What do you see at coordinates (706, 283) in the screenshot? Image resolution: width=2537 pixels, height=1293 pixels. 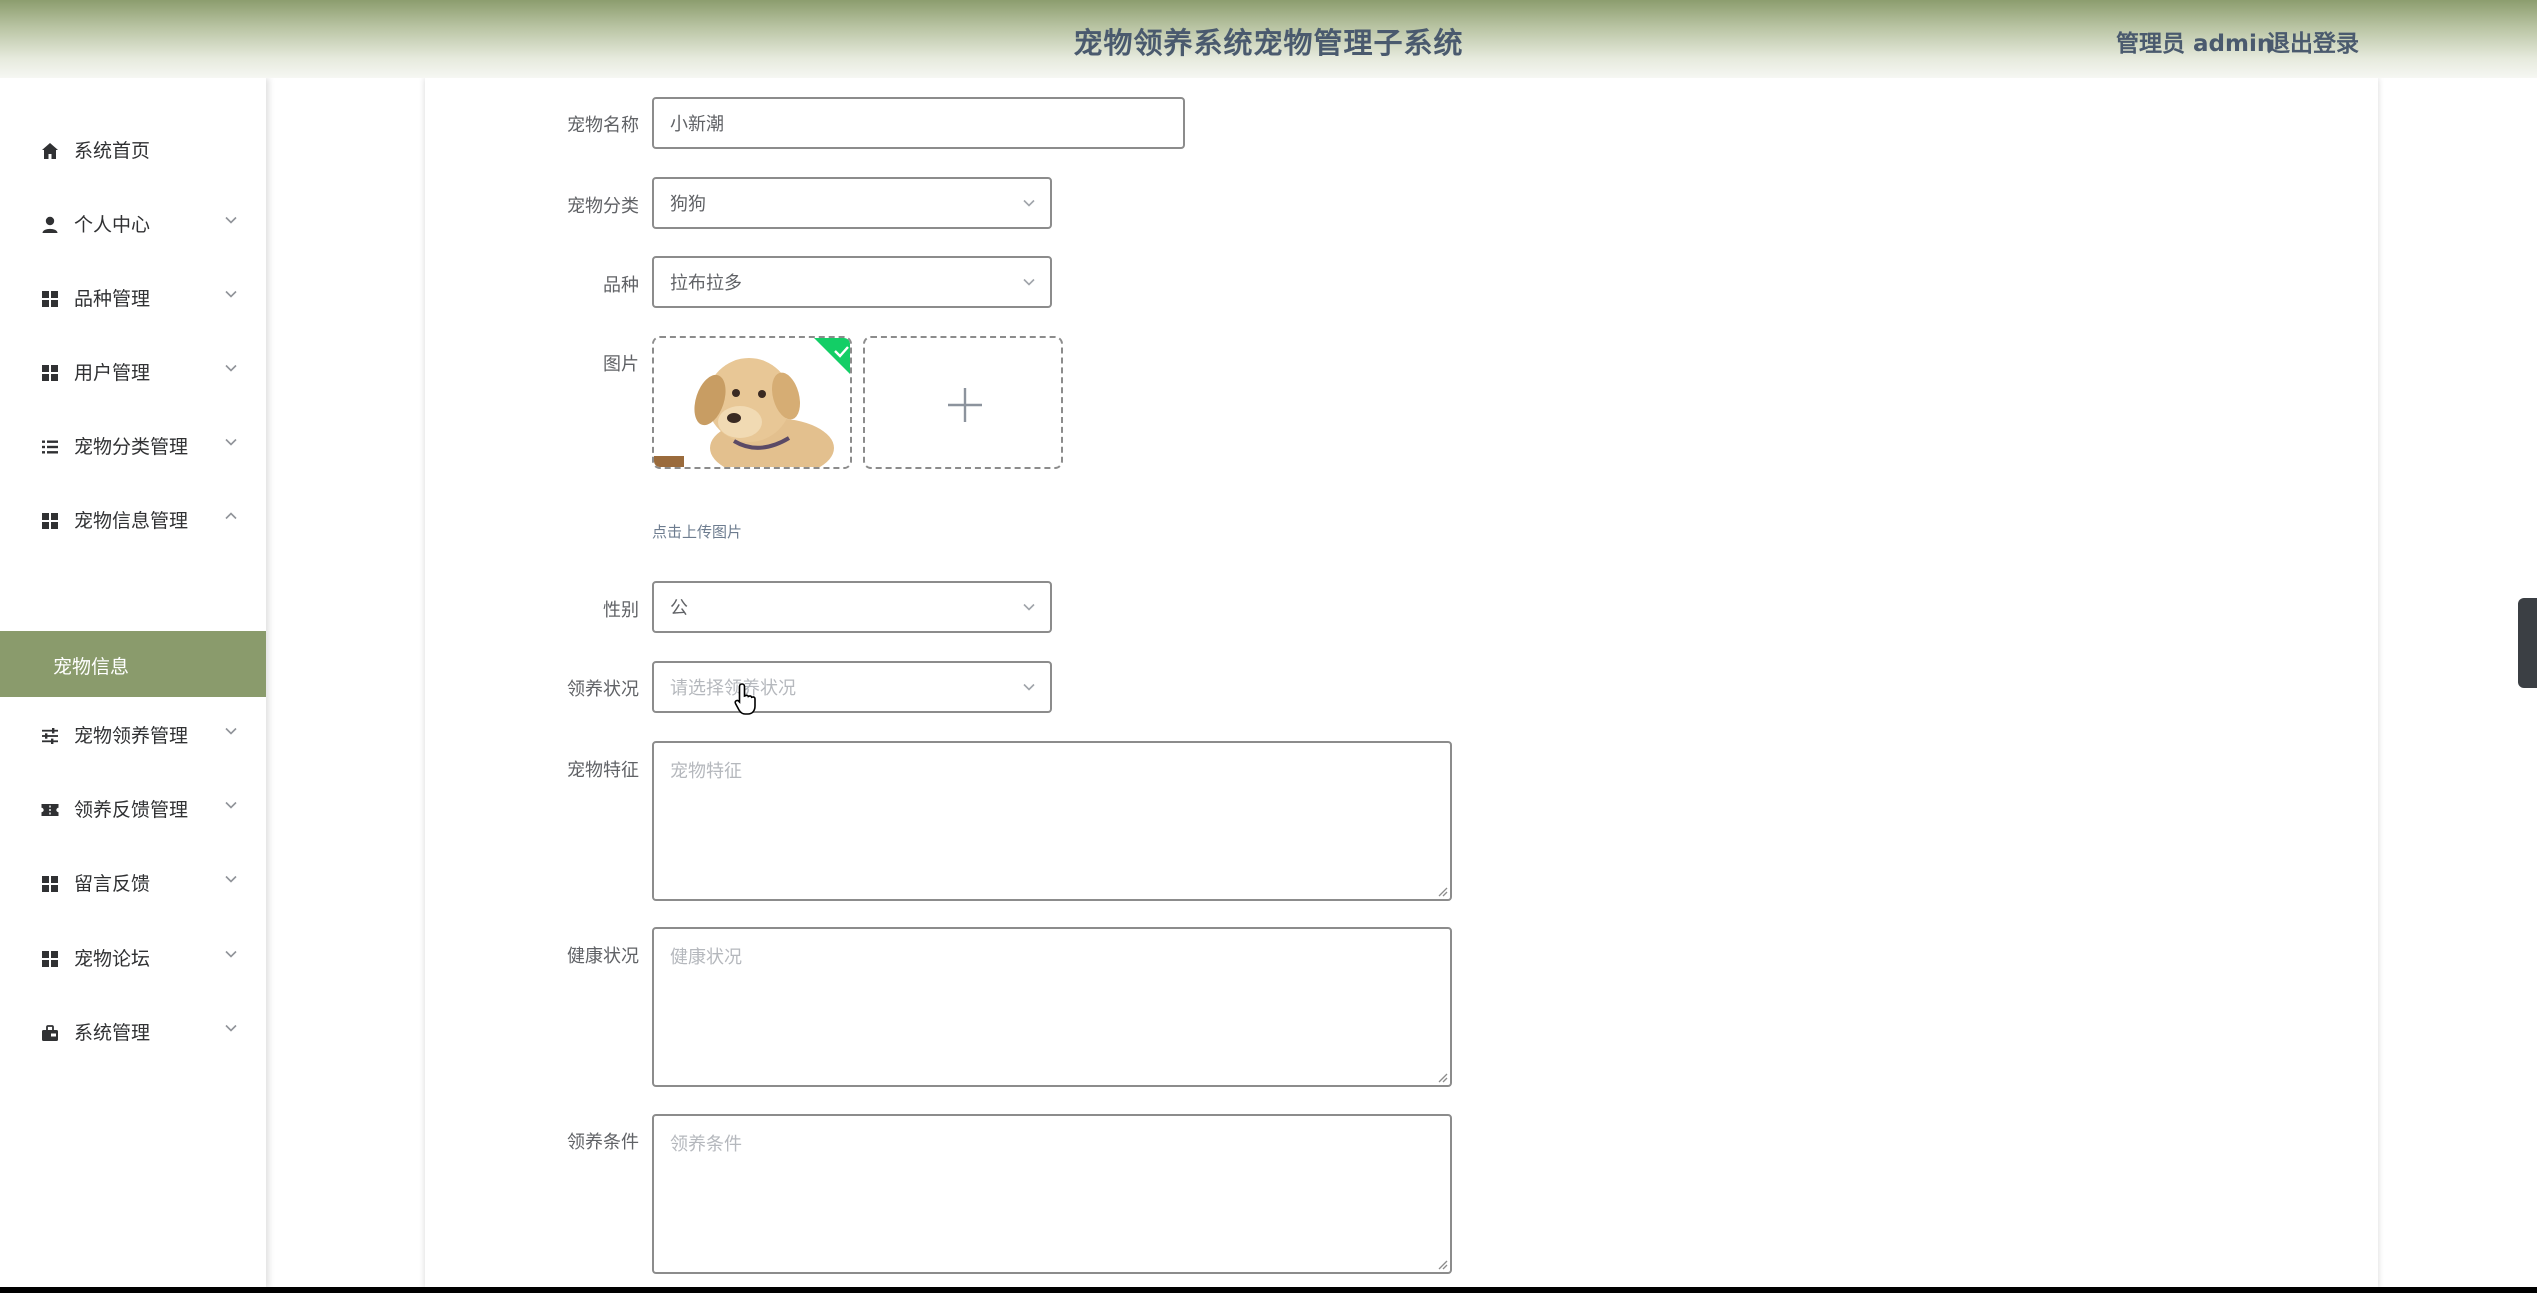 I see `breed-value: 拉布拉多` at bounding box center [706, 283].